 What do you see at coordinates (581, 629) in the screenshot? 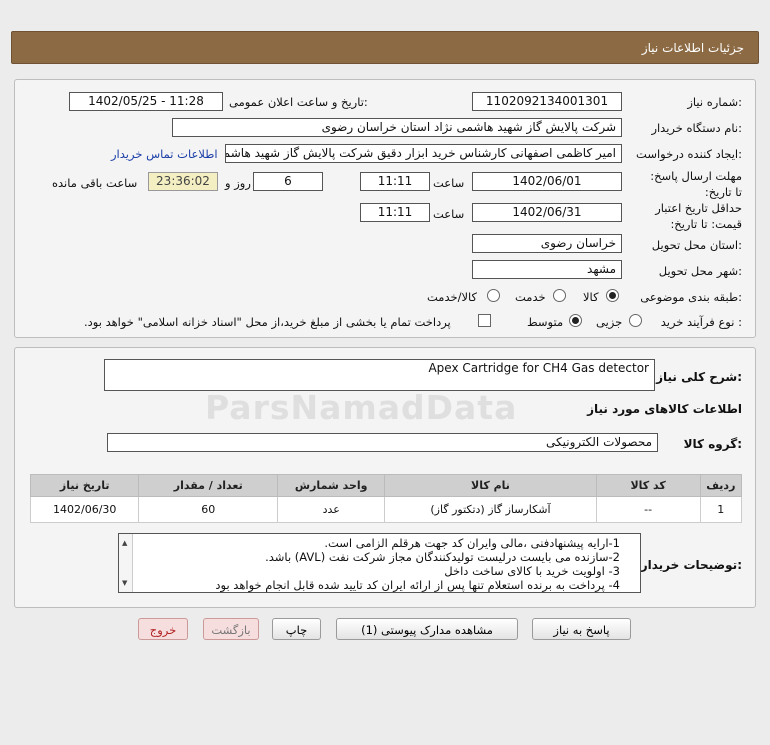
I see `reply-button: پاسخ به نیاز` at bounding box center [581, 629].